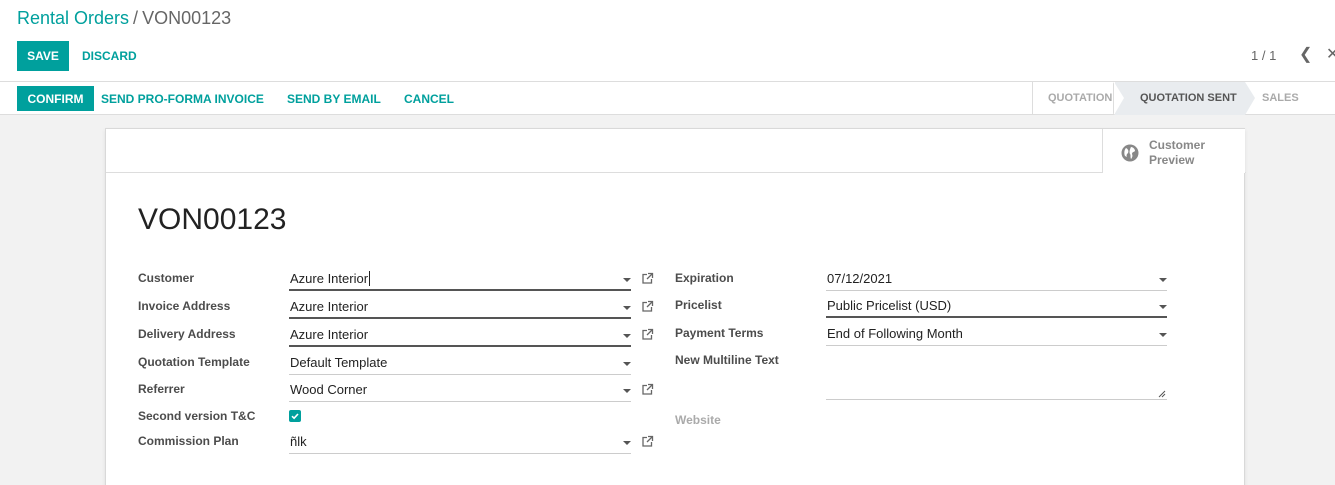 This screenshot has width=1335, height=485. What do you see at coordinates (370, 278) in the screenshot?
I see `text-cursor` at bounding box center [370, 278].